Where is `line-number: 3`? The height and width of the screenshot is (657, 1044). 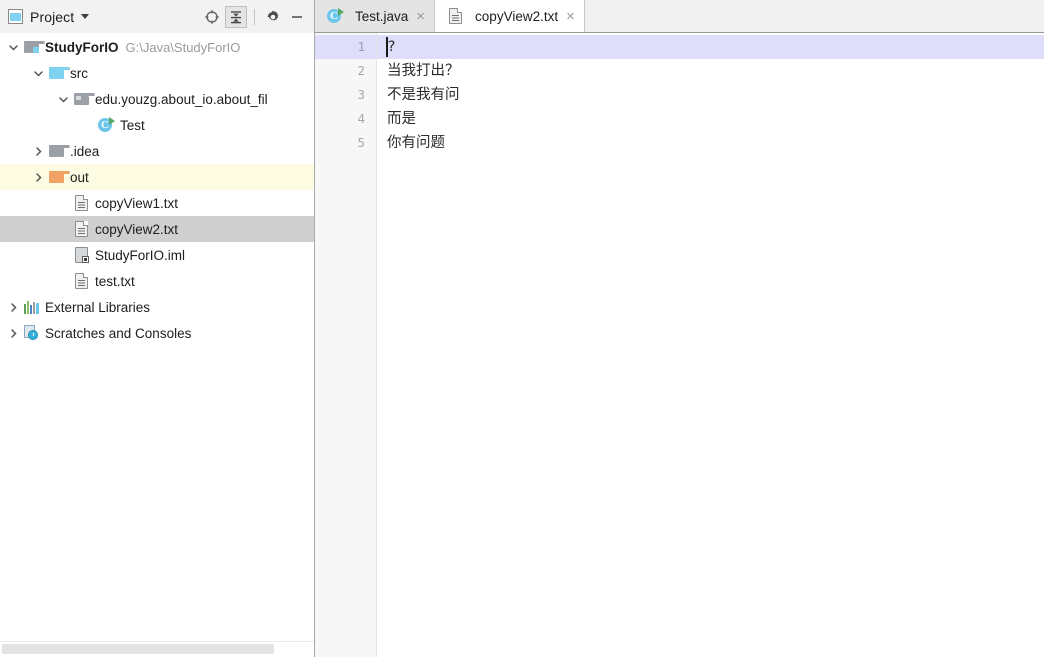
line-number: 3 is located at coordinates (345, 95).